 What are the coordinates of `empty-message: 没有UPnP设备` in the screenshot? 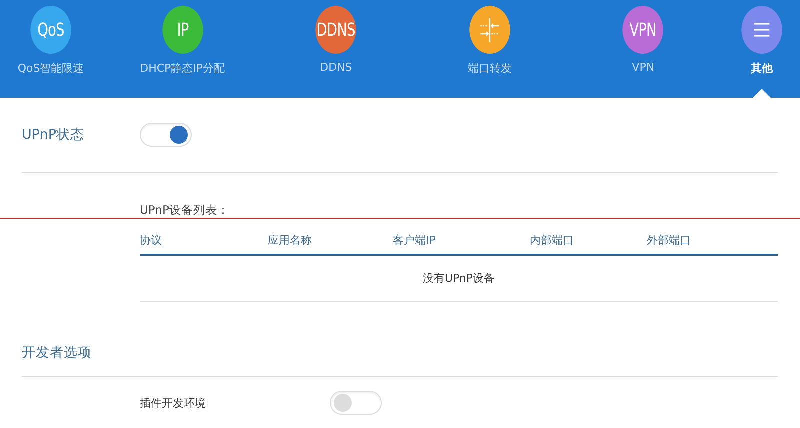 It's located at (459, 278).